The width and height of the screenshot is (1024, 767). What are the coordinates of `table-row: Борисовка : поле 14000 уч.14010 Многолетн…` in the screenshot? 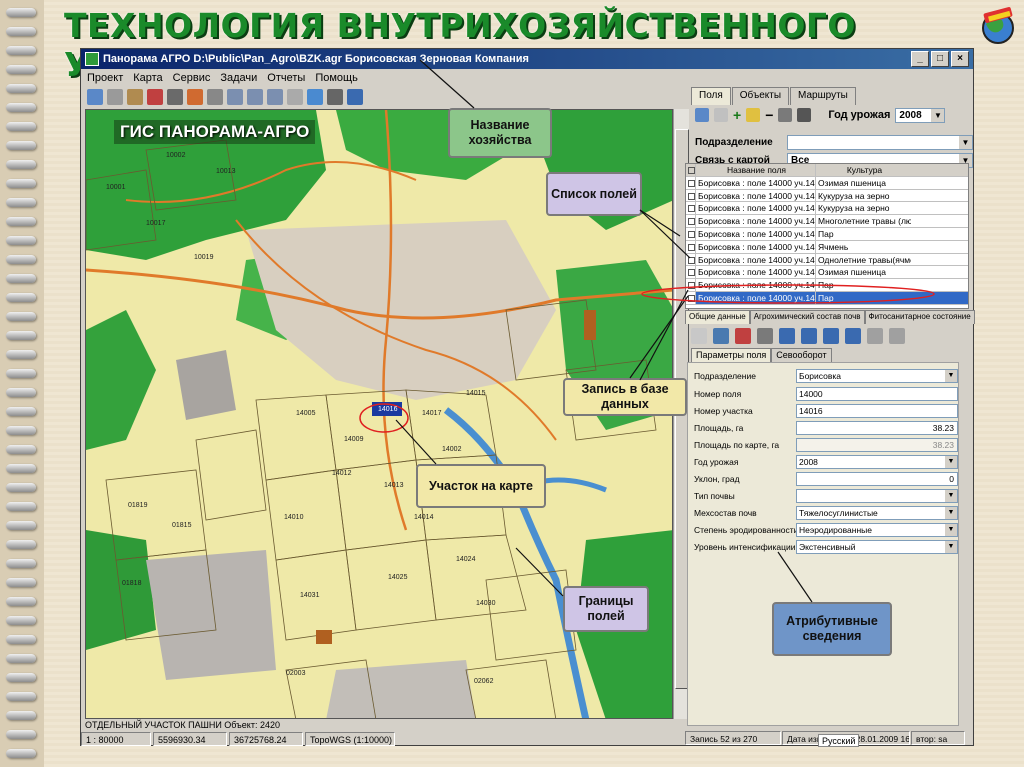 It's located at (827, 221).